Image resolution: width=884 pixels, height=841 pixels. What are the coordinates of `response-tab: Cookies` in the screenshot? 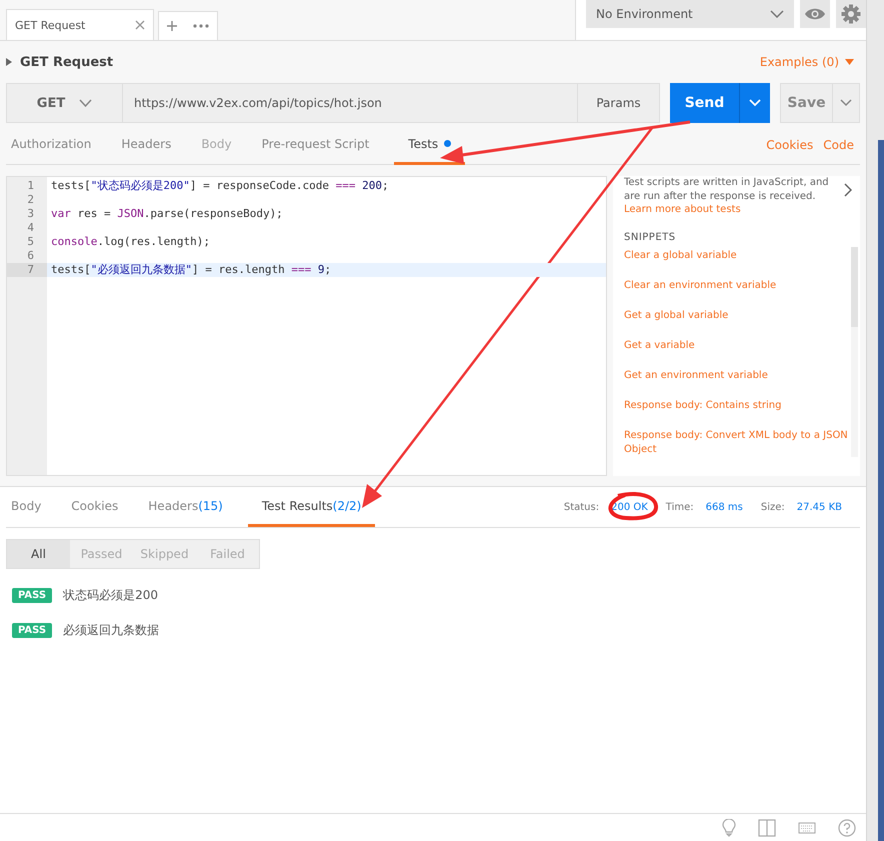 It's located at (99, 507).